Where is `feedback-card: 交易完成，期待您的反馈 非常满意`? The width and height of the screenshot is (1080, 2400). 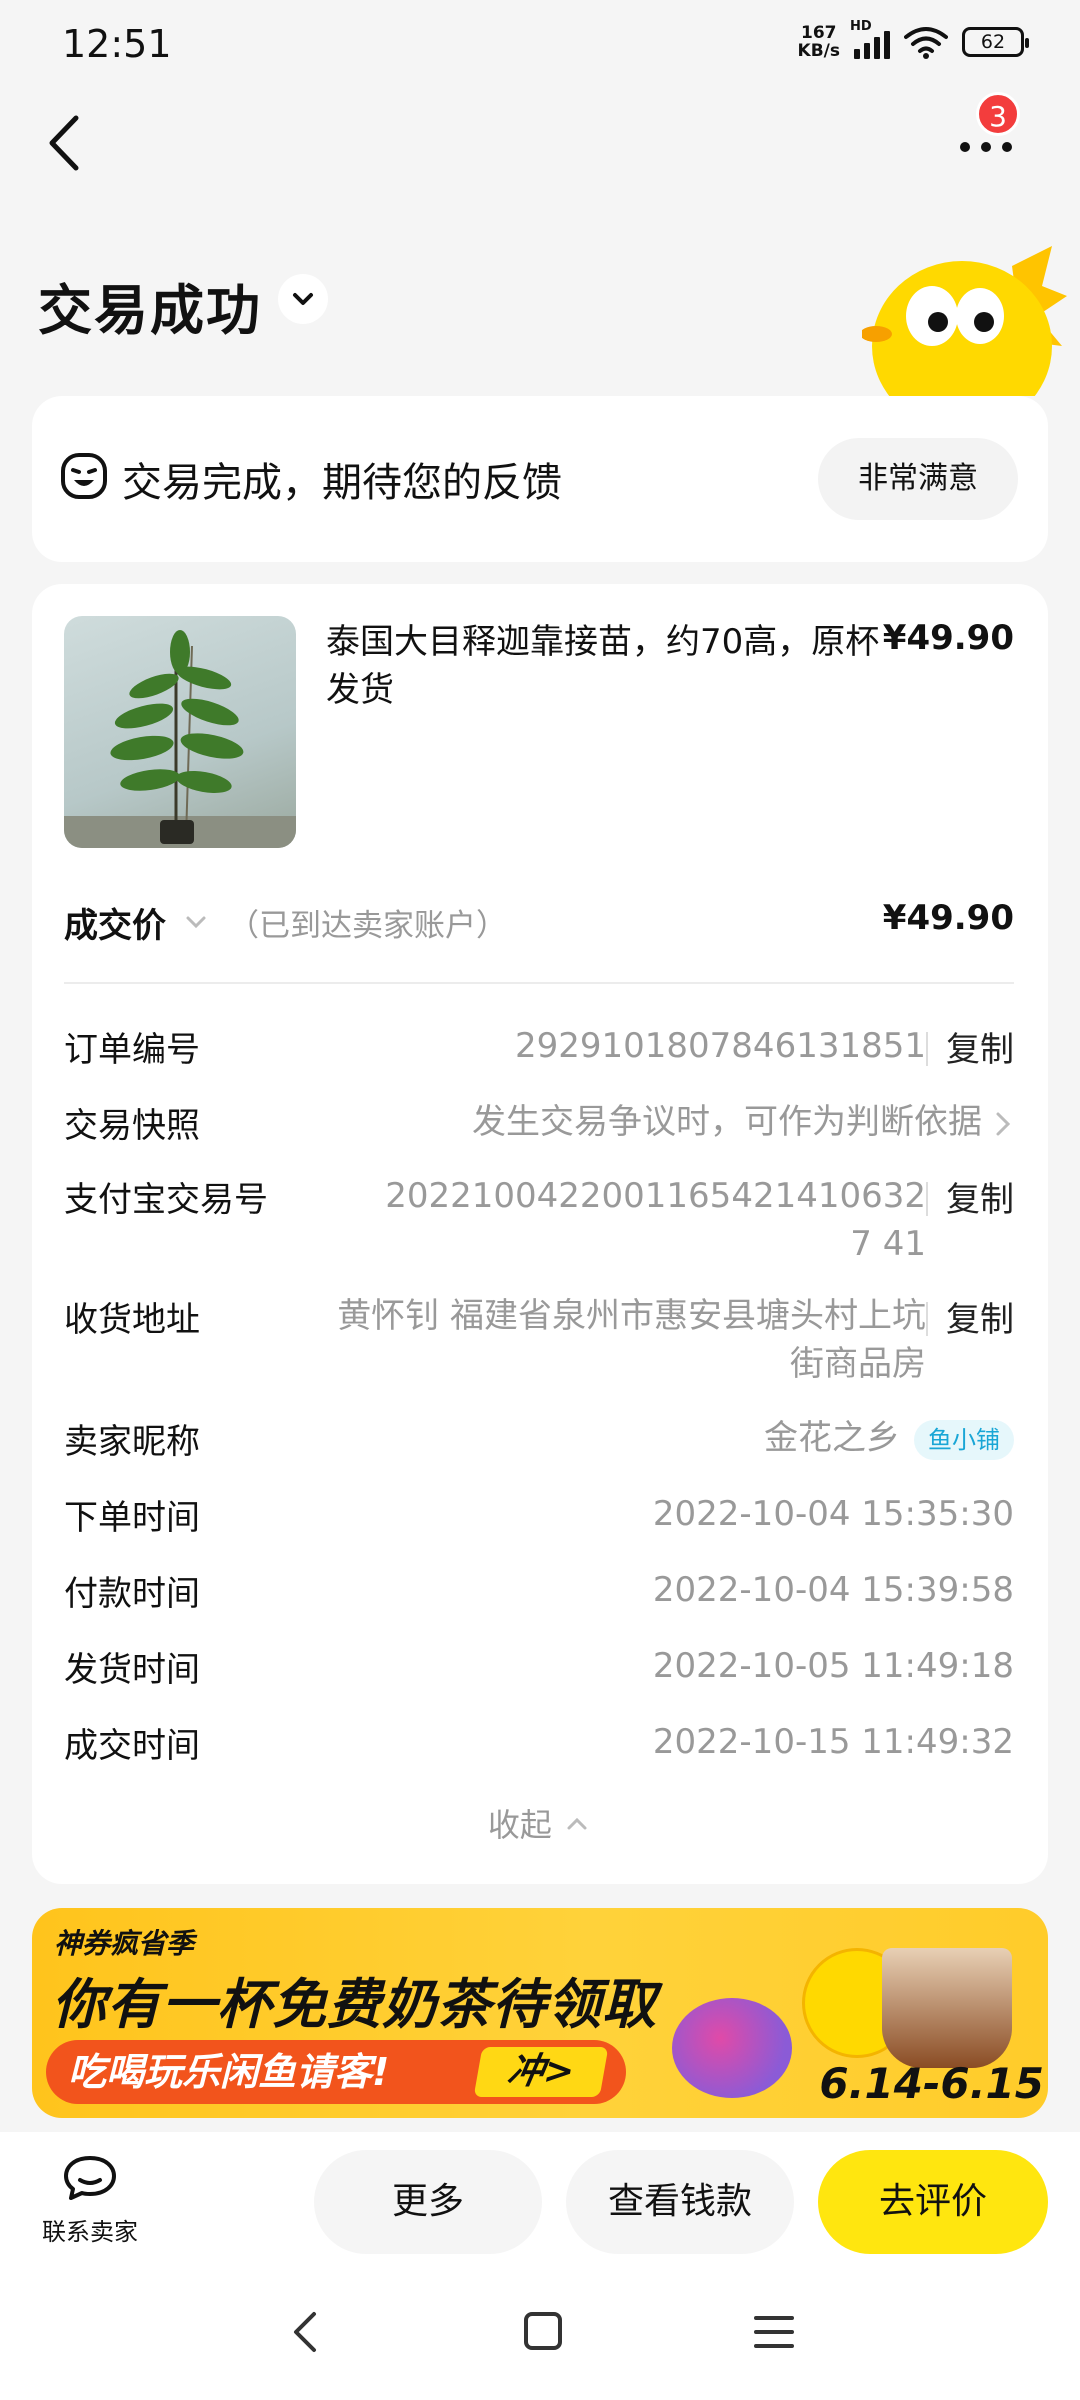
feedback-card: 交易完成，期待您的反馈 非常满意 is located at coordinates (540, 479).